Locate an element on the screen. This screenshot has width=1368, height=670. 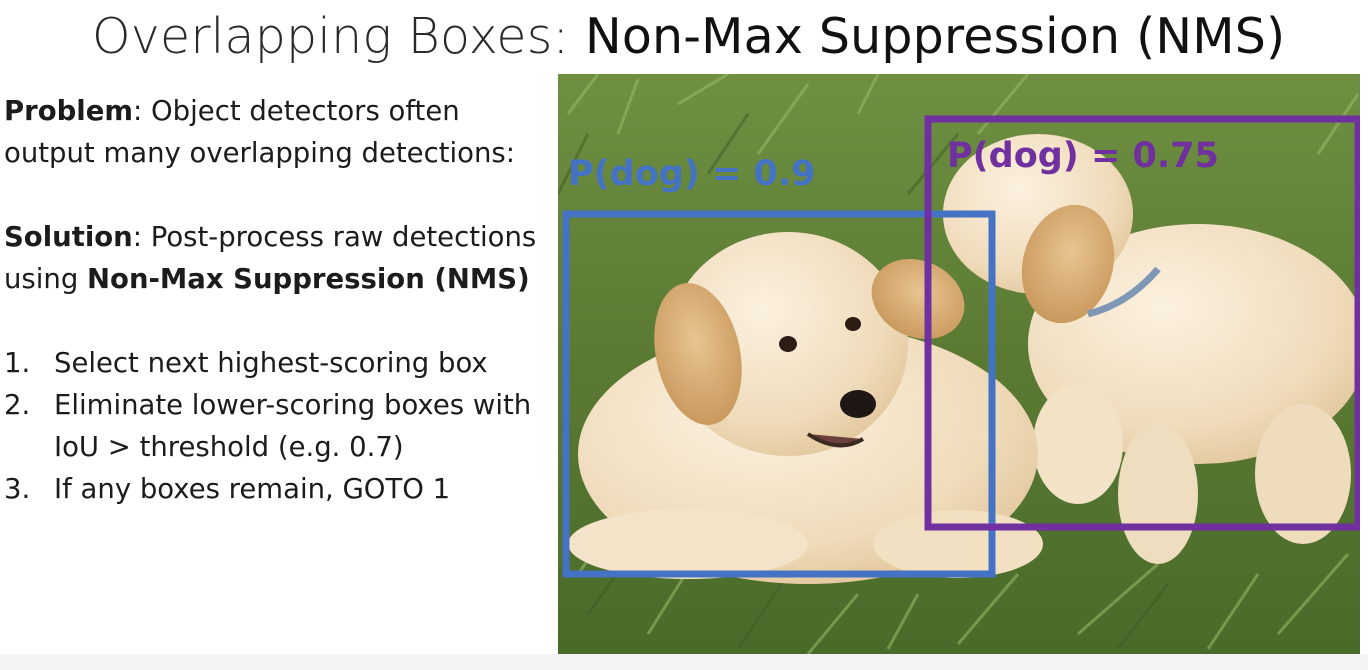
problem-label: Problem is located at coordinates (69, 111).